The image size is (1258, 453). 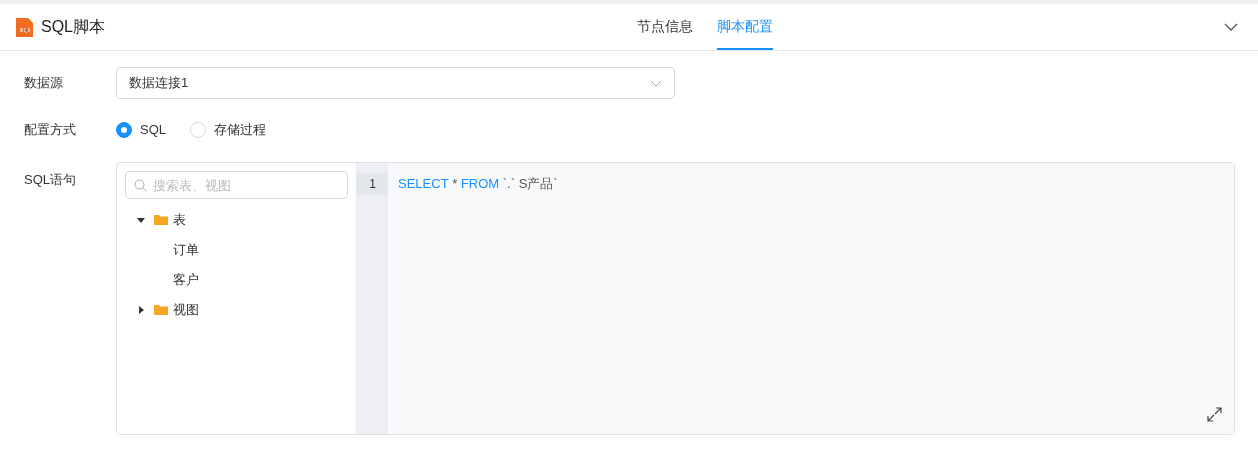 I want to click on tree-item: 订单, so click(x=186, y=250).